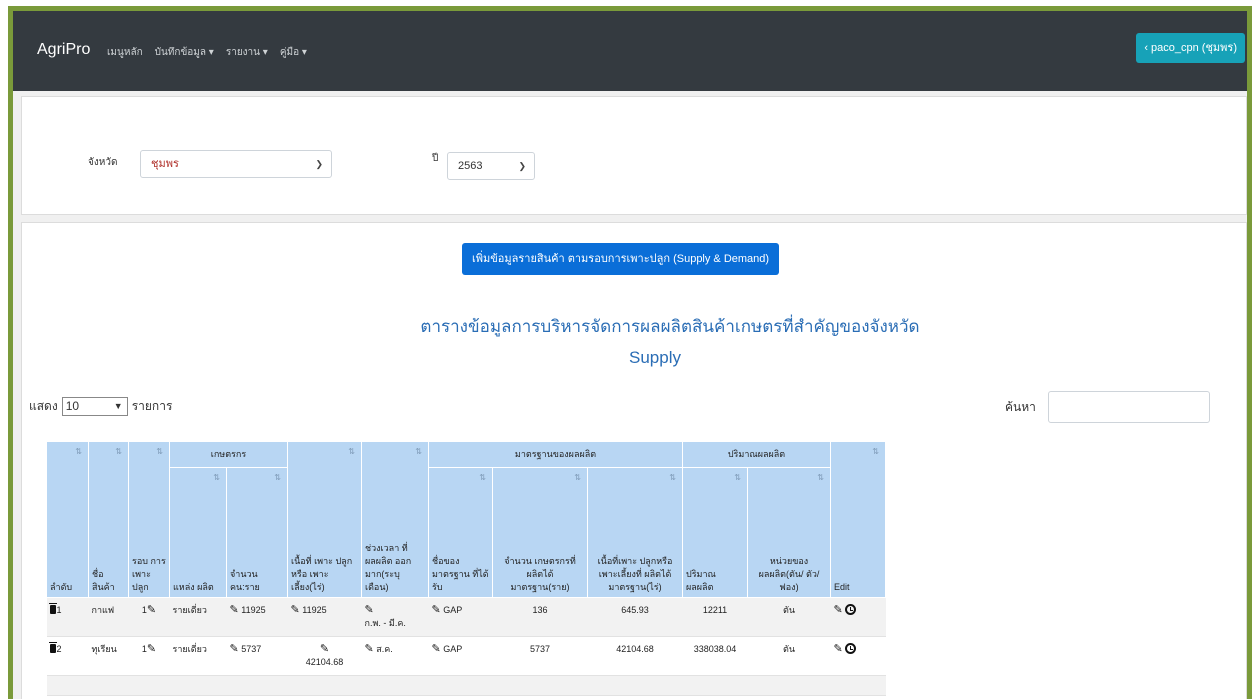 The width and height of the screenshot is (1259, 699). I want to click on col-header-qty: ⇅ ปริมาณ ผลผลิต, so click(715, 532).